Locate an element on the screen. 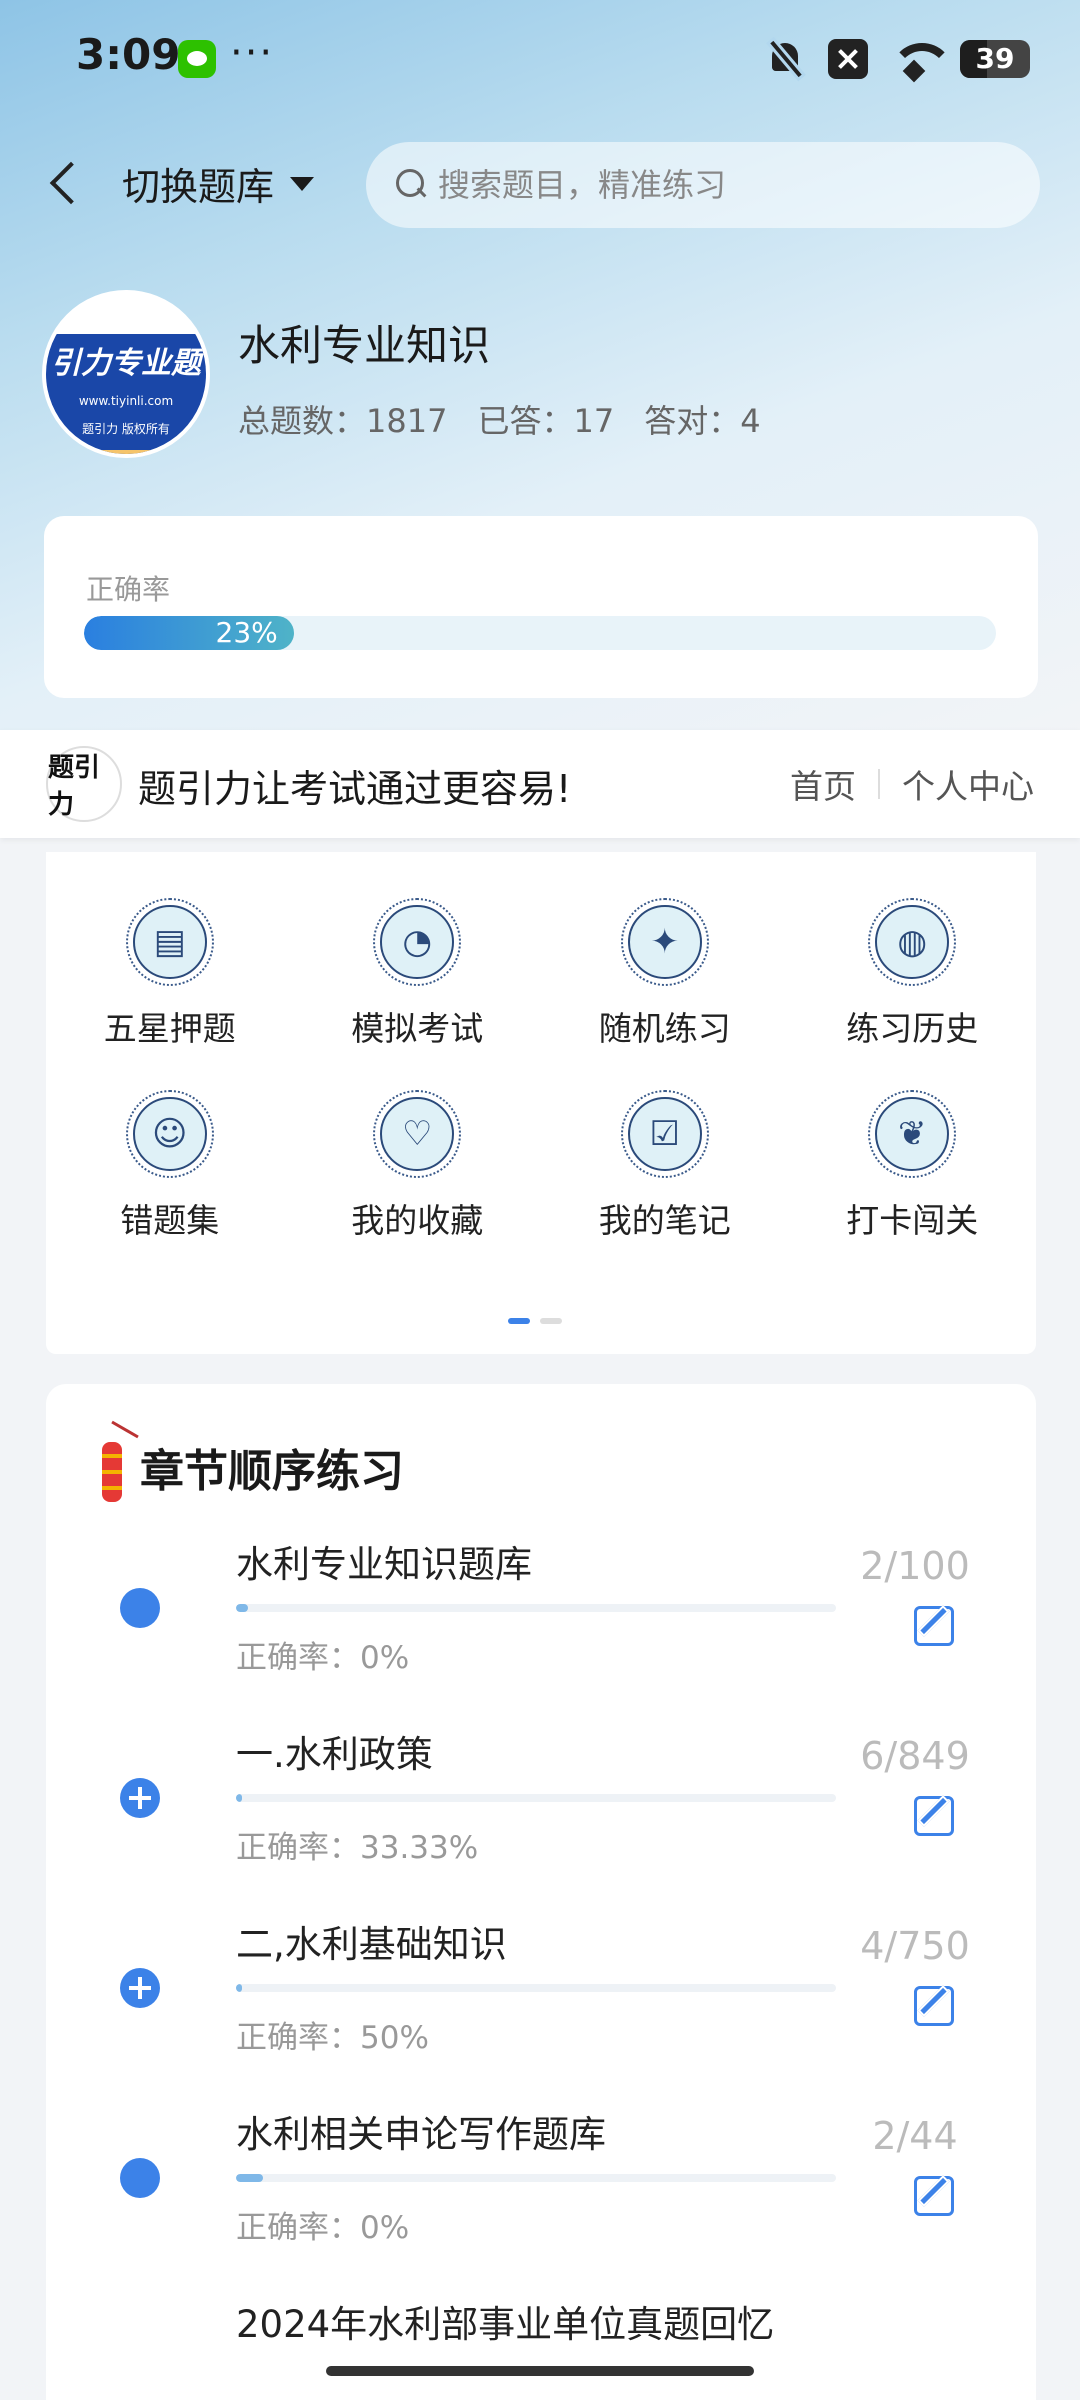 The image size is (1080, 2400). id-card-icon: ▤ is located at coordinates (169, 942).